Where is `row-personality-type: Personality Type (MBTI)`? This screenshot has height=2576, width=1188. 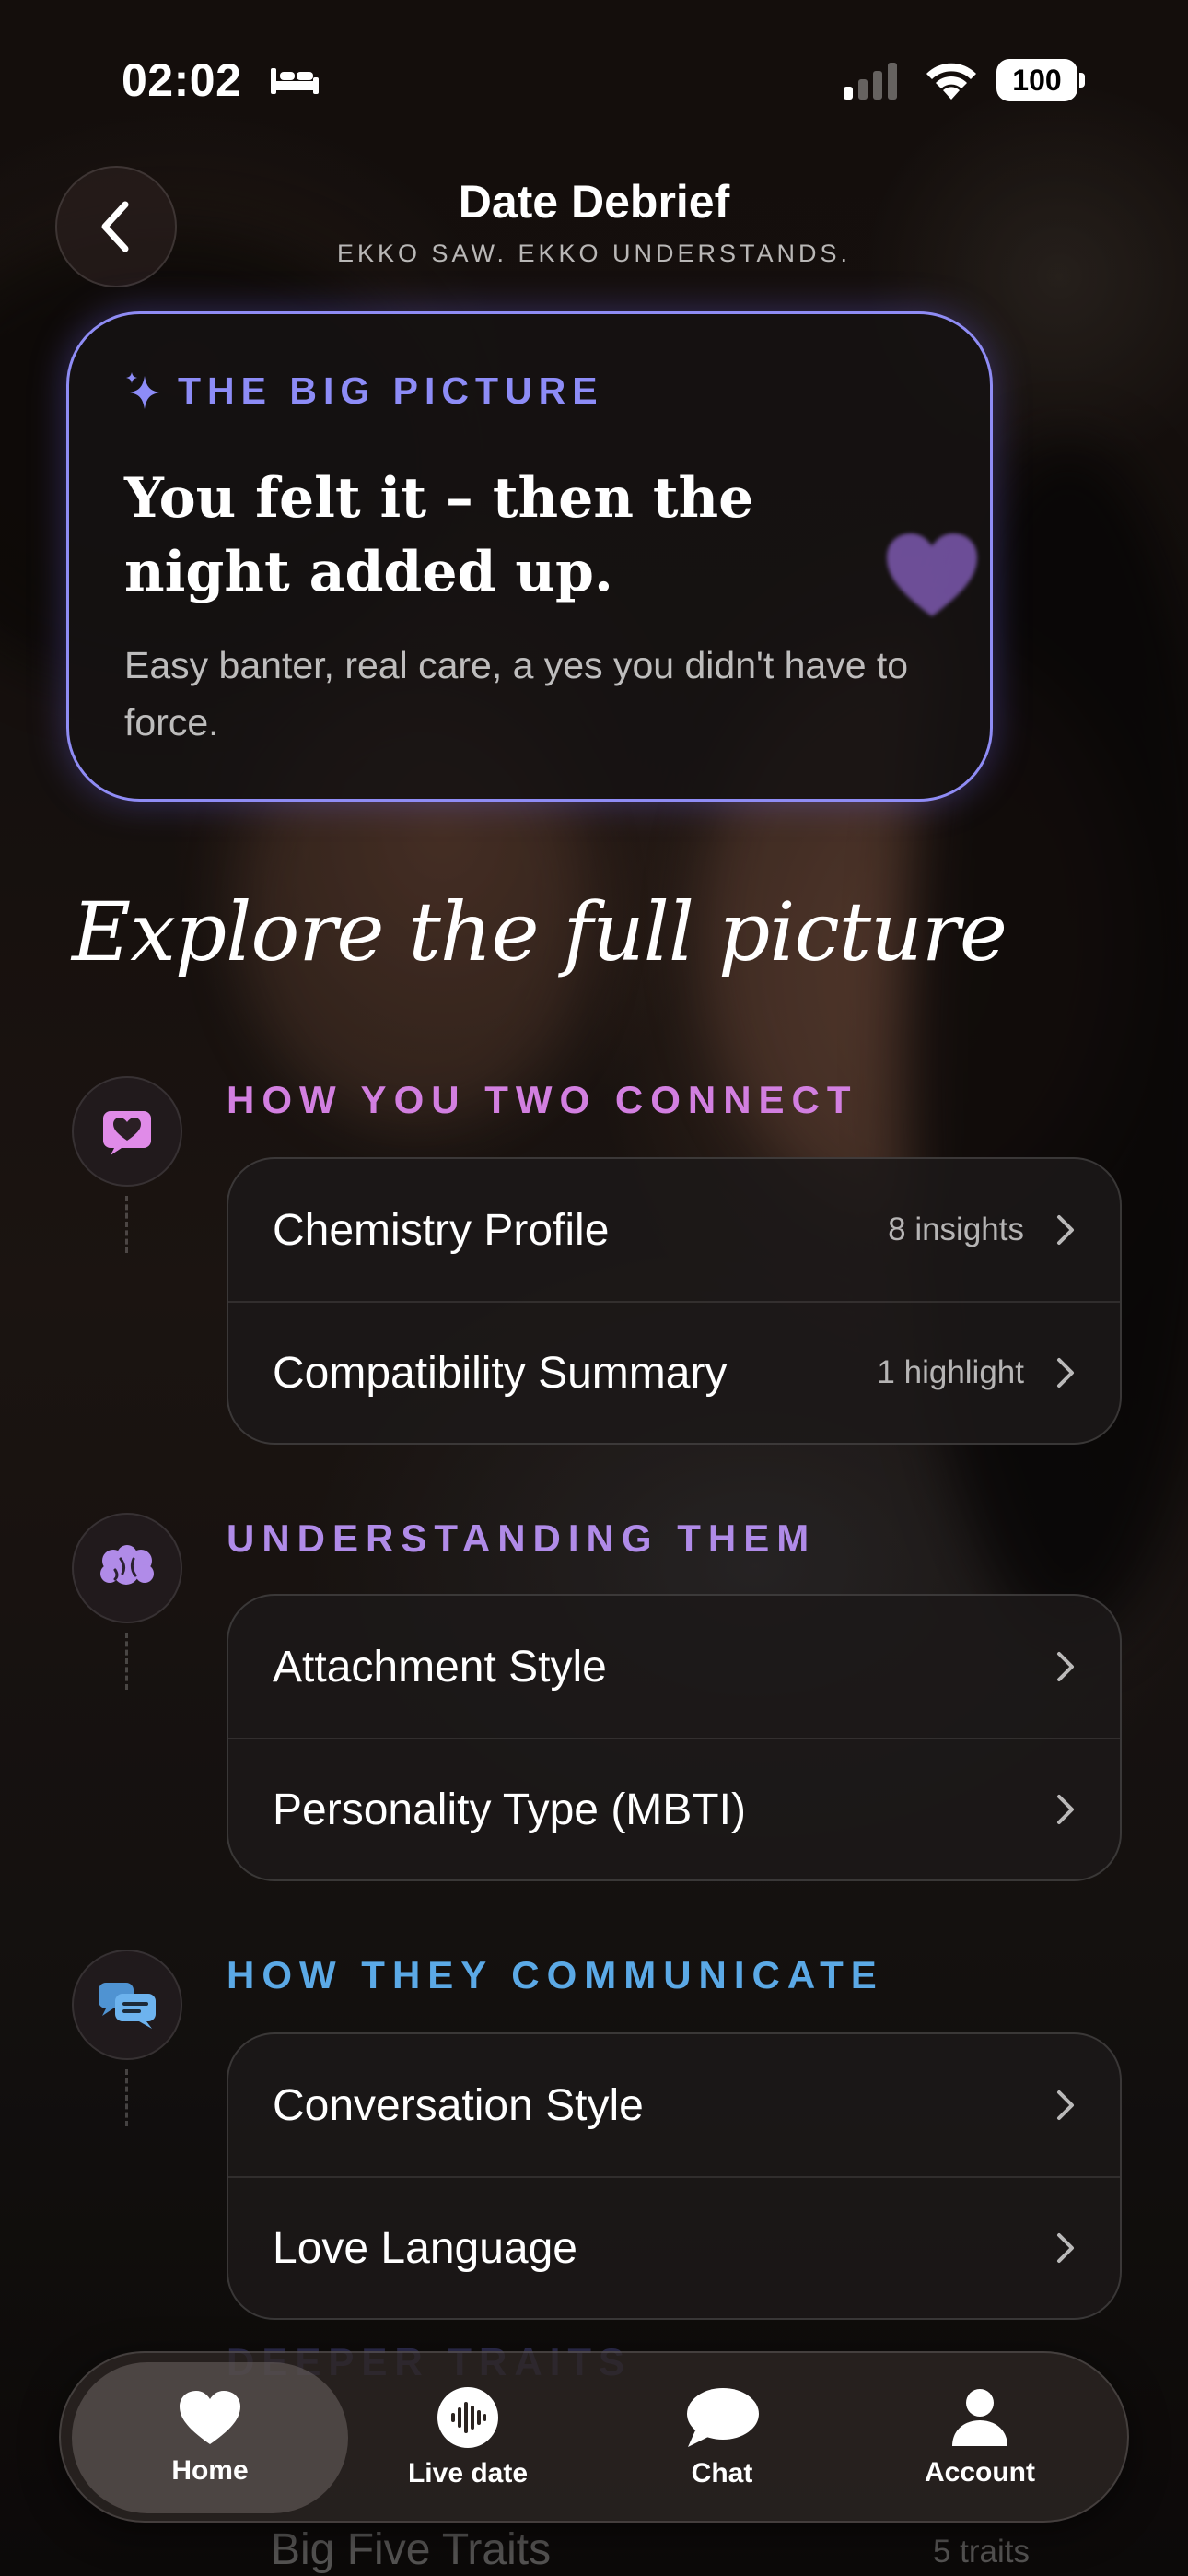
row-personality-type: Personality Type (MBTI) is located at coordinates (674, 1808).